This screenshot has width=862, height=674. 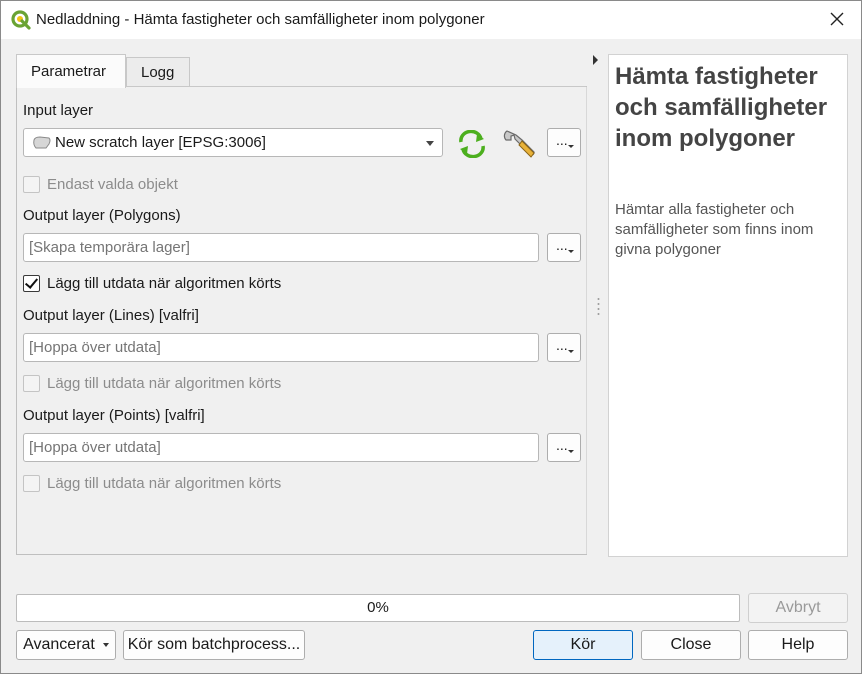 I want to click on add-output-lines-checkbox: Lägg till utdata när algoritmen körts, so click(x=152, y=383).